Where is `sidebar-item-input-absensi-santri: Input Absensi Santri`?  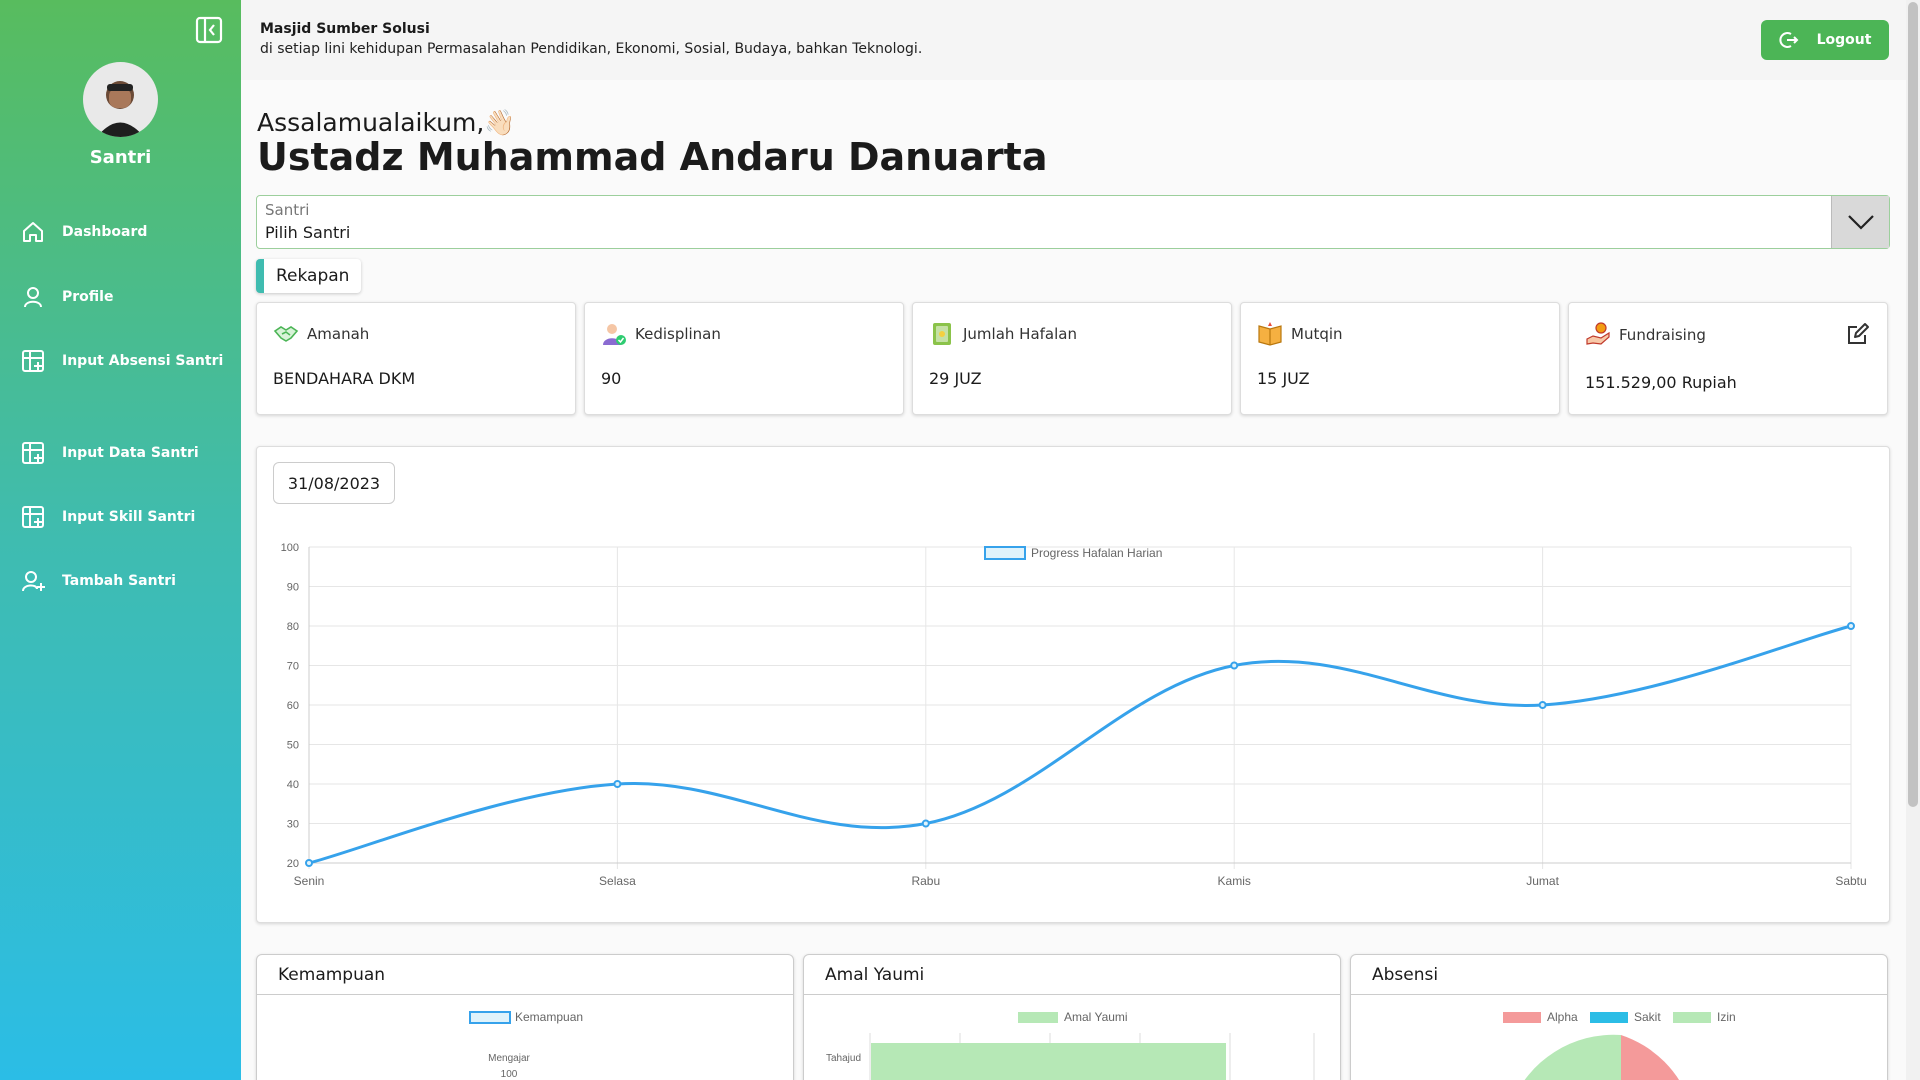
sidebar-item-input-absensi-santri: Input Absensi Santri is located at coordinates (121, 361).